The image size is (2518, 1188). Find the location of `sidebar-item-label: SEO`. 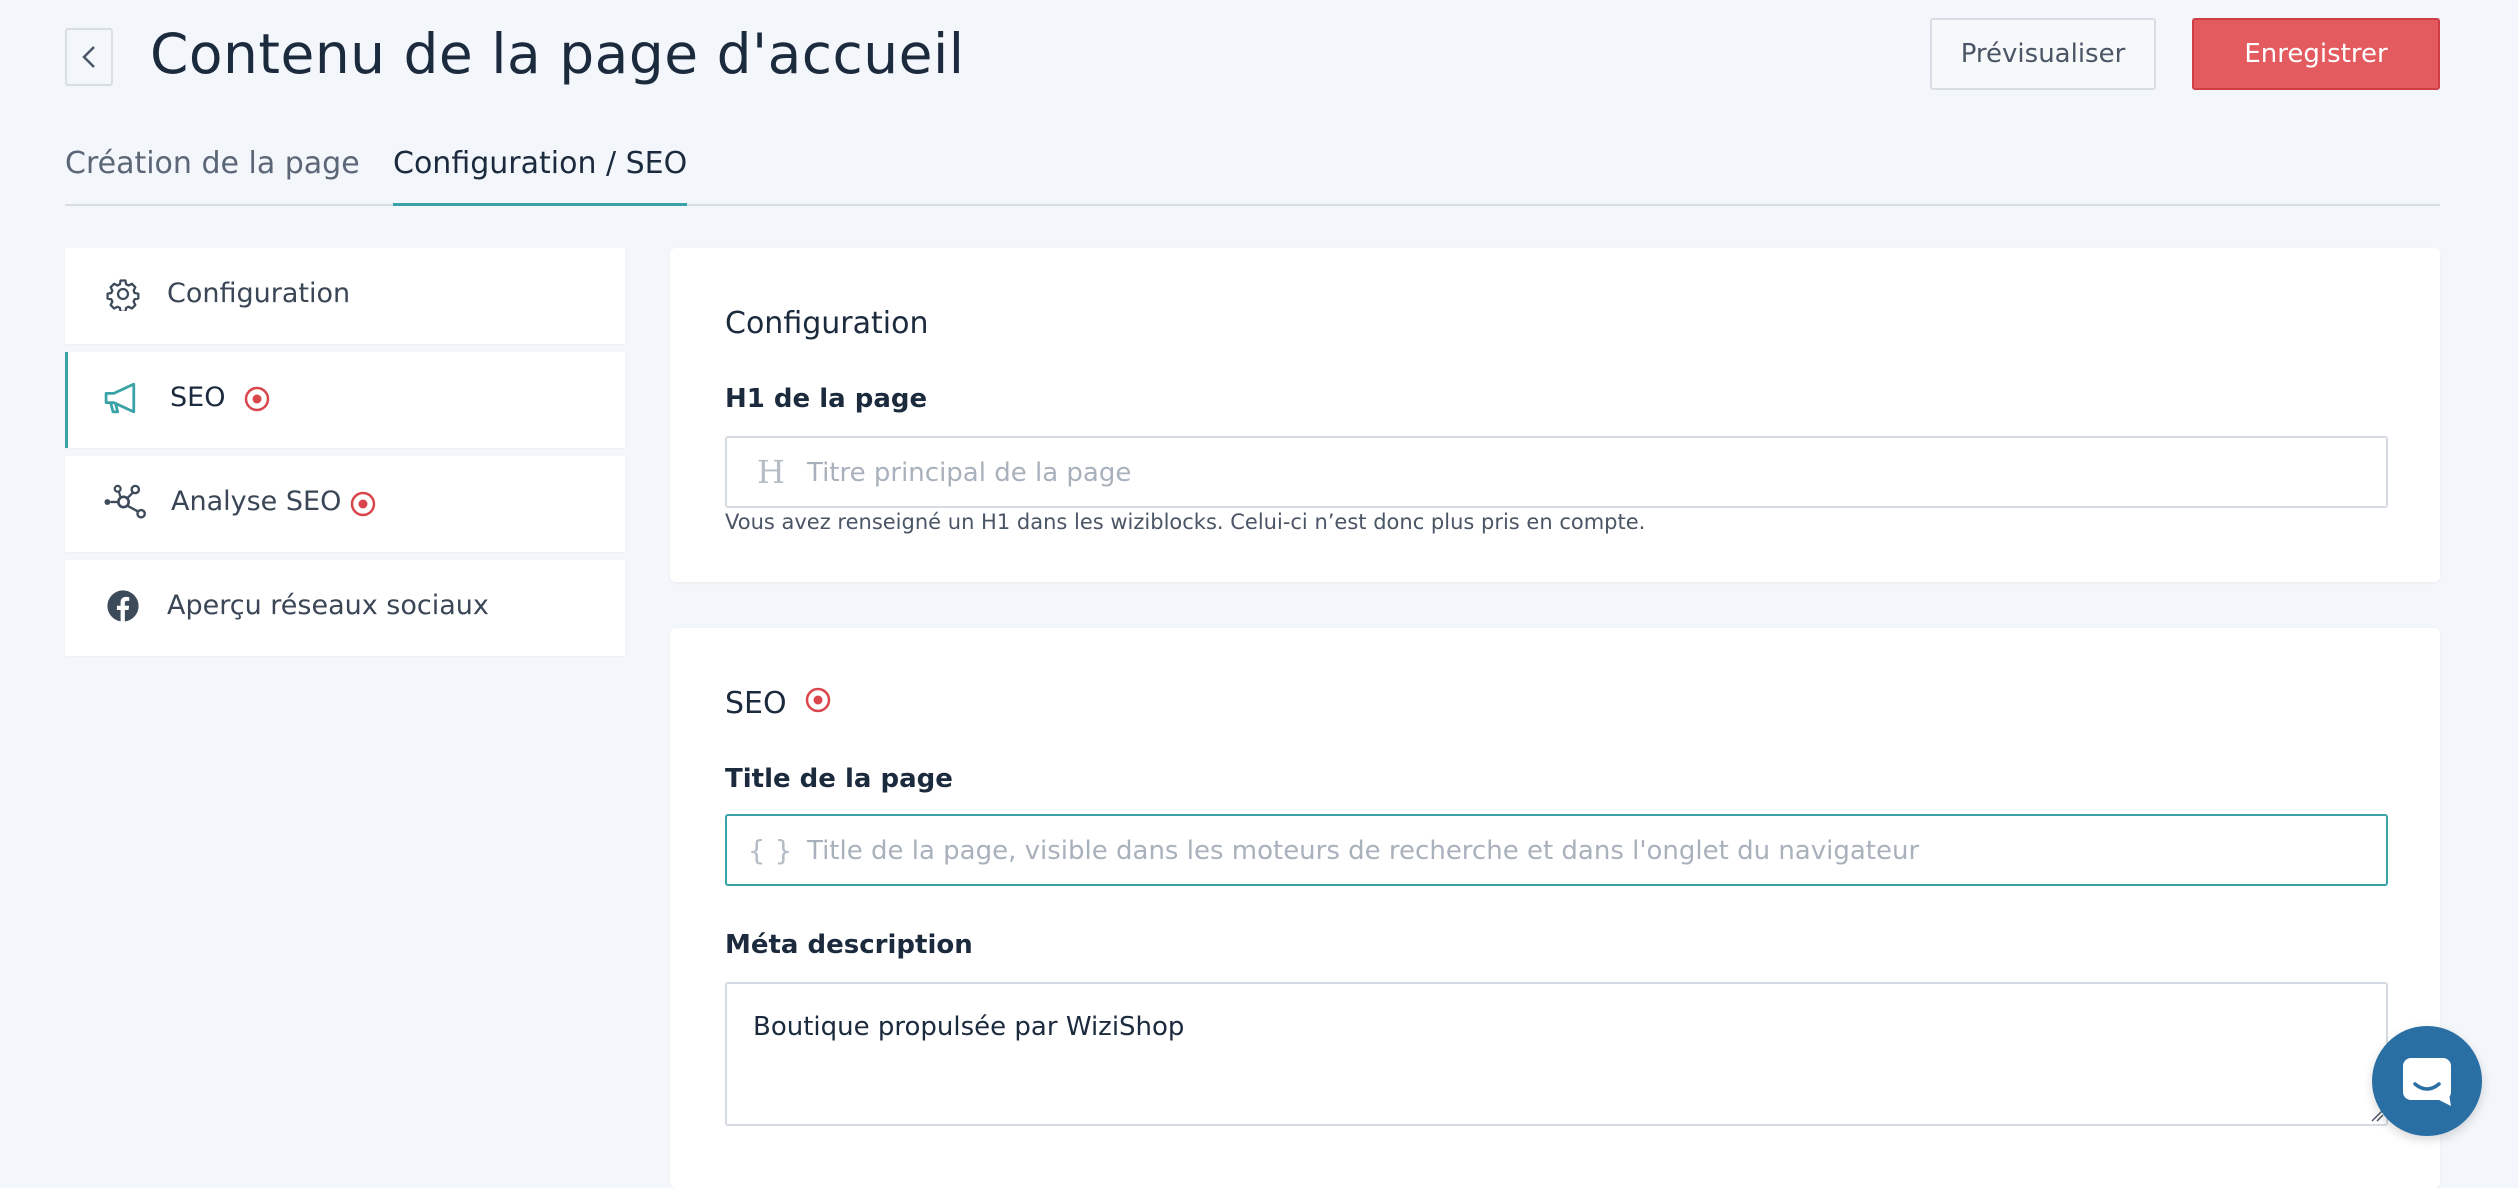

sidebar-item-label: SEO is located at coordinates (198, 397).